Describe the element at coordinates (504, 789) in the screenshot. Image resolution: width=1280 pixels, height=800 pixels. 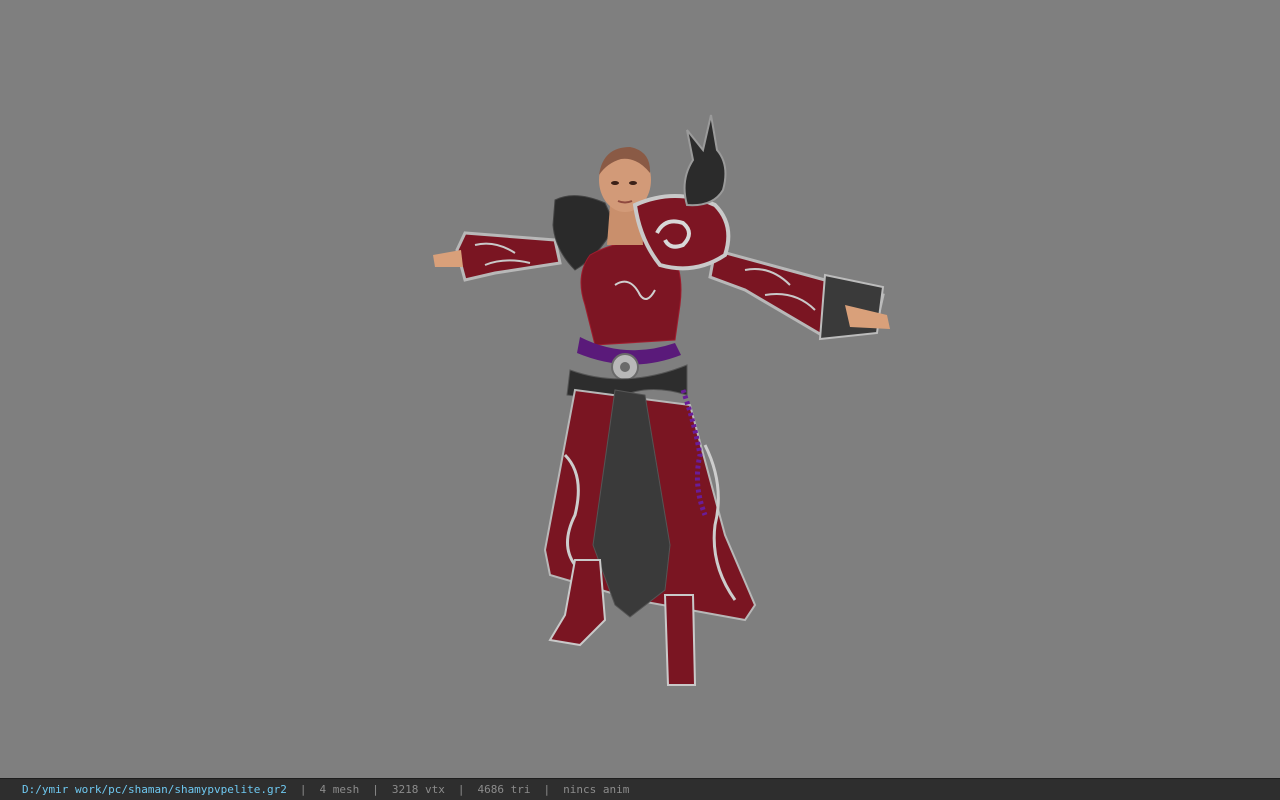
I see `triangle-count: 4686 tri` at that location.